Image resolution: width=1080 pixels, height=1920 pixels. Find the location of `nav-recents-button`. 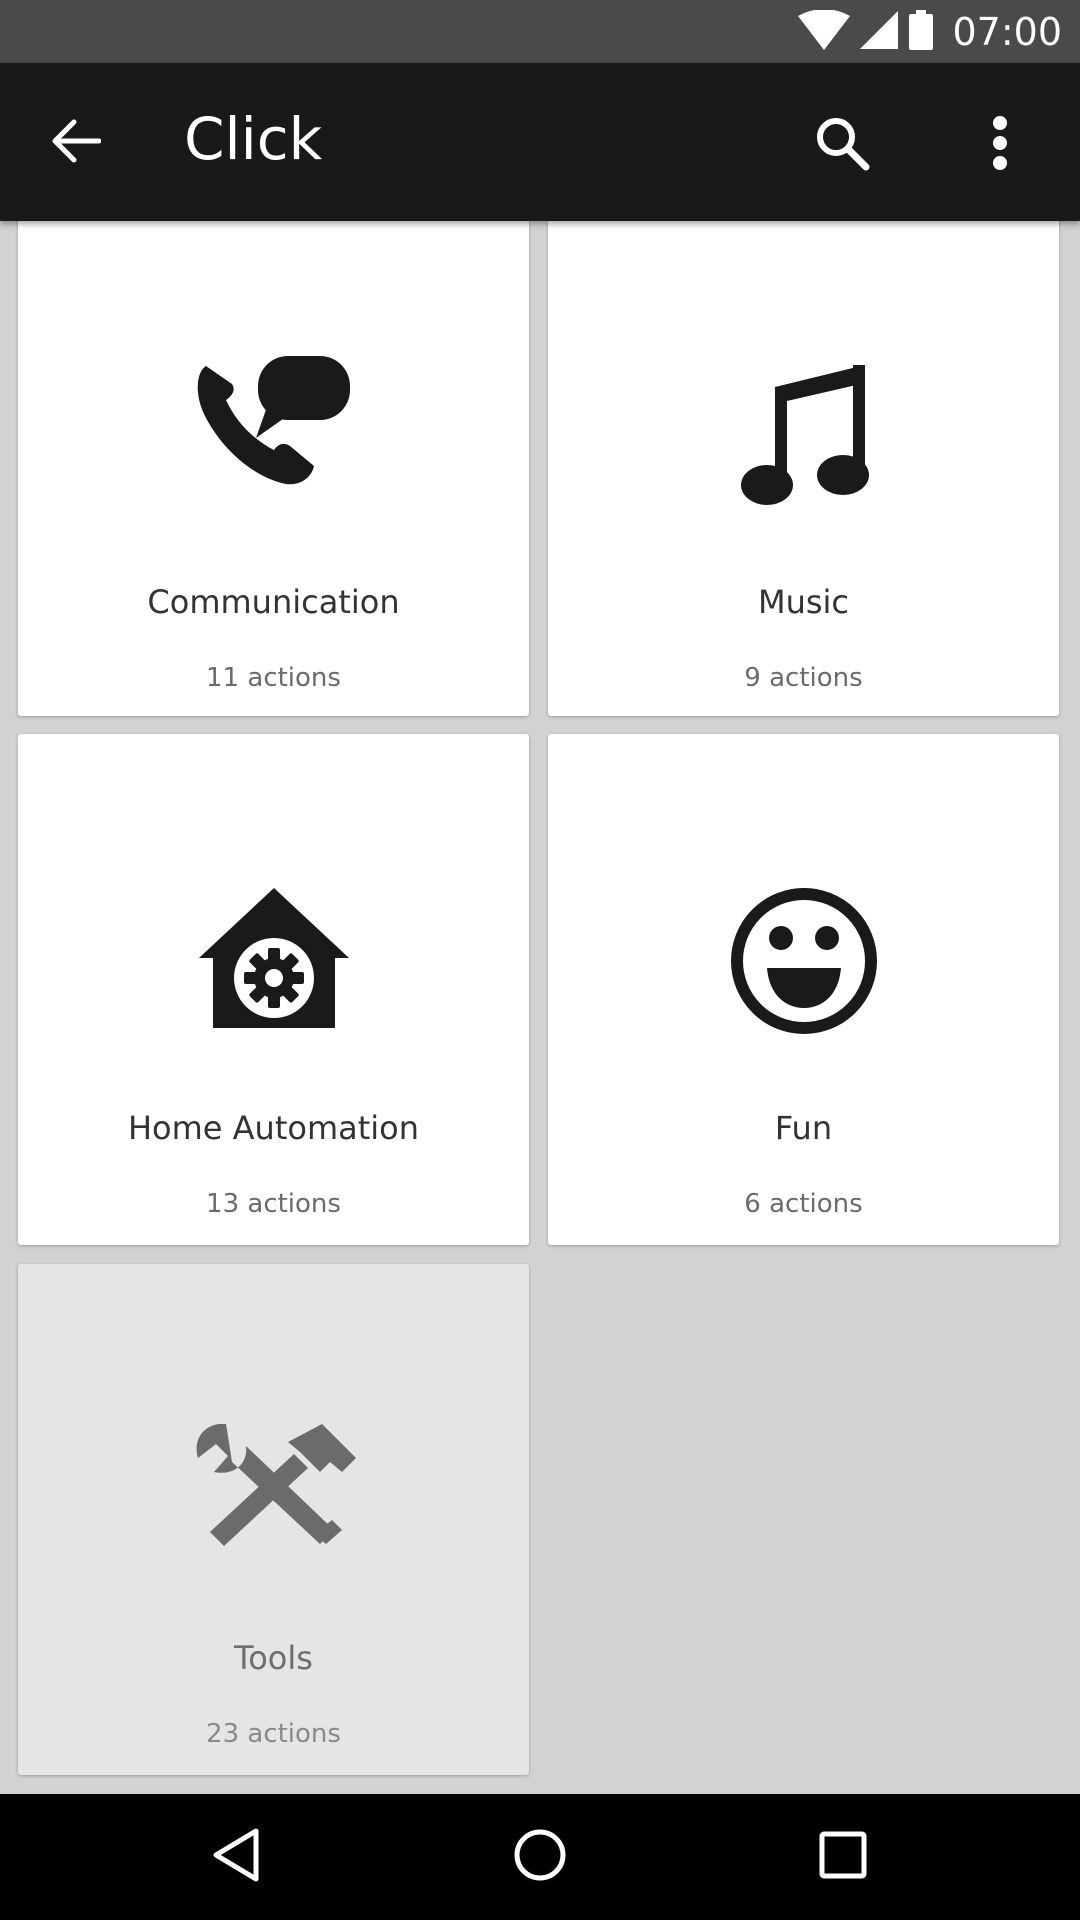

nav-recents-button is located at coordinates (843, 1857).